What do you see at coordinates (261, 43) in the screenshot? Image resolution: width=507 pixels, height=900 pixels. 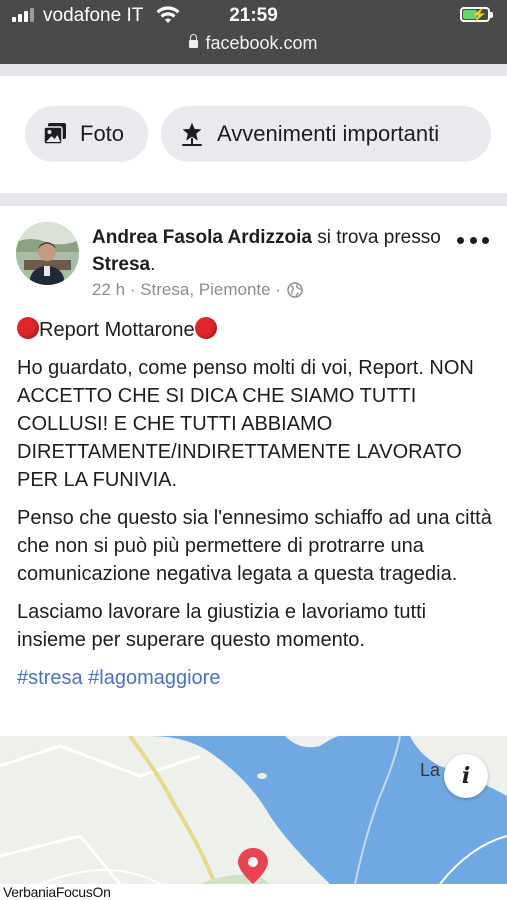 I see `url-text: facebook.com` at bounding box center [261, 43].